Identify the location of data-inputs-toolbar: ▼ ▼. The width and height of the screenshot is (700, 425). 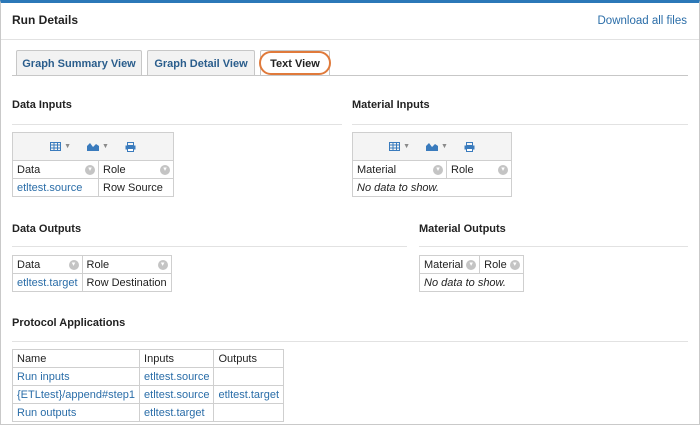
(93, 146).